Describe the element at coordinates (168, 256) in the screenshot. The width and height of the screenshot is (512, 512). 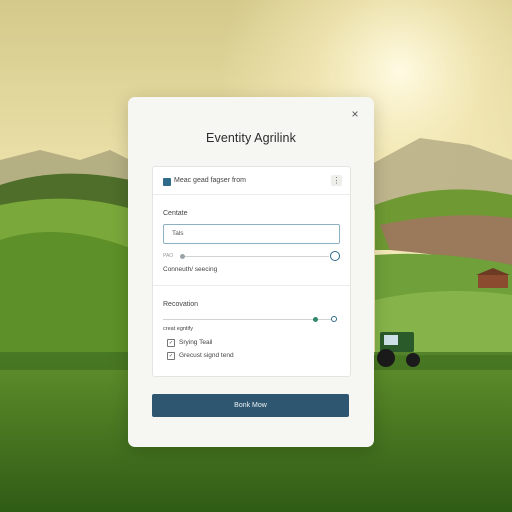
I see `slider-left-label: PAO` at that location.